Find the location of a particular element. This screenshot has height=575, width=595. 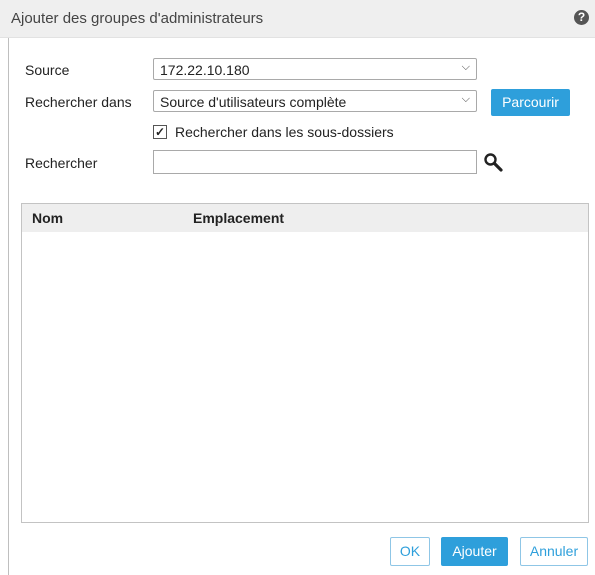

column-header-name: Nom is located at coordinates (47, 218).